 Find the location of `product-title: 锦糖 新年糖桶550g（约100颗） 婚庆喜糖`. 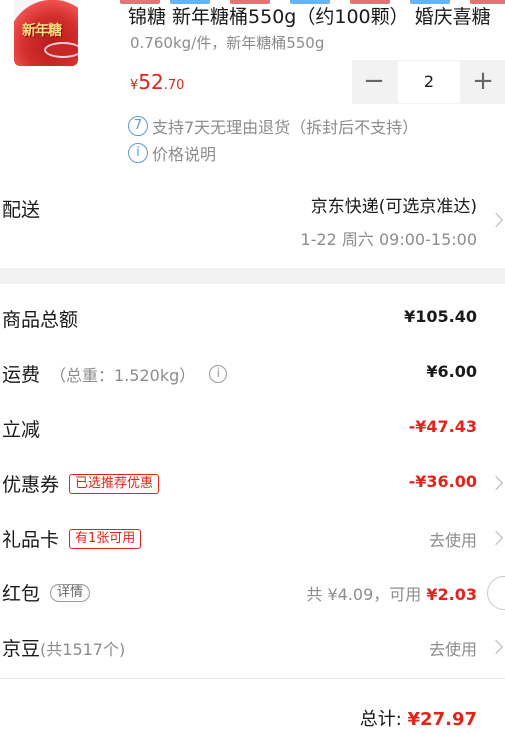

product-title: 锦糖 新年糖桶550g（约100颗） 婚庆喜糖 is located at coordinates (314, 15).